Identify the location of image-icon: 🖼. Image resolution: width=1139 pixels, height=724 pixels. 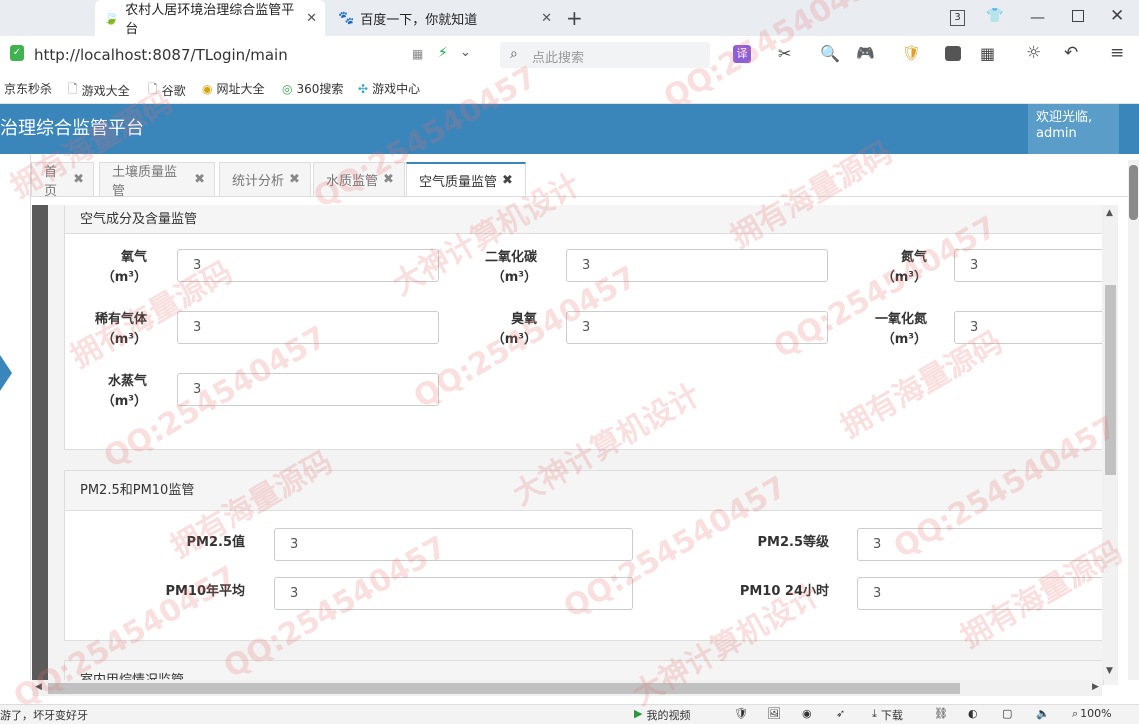
(774, 713).